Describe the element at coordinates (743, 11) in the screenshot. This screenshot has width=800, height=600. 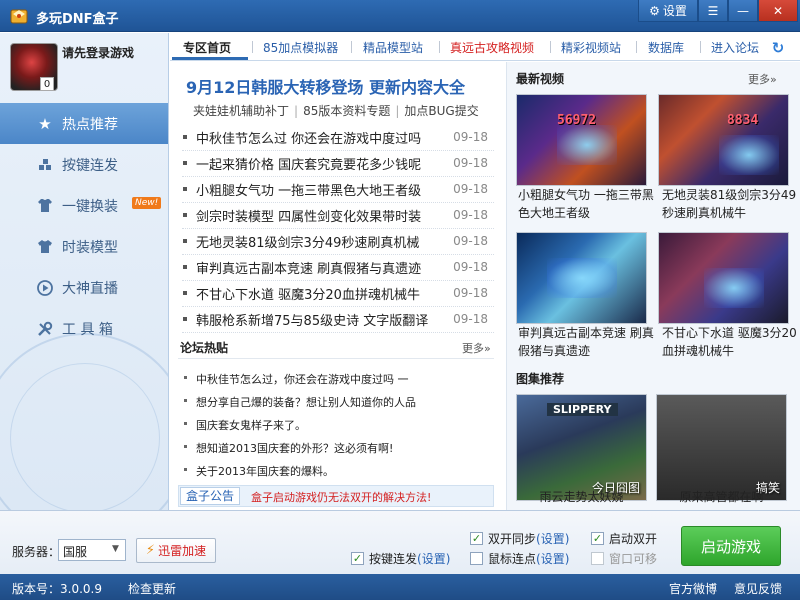
I see `minimize-button: —` at that location.